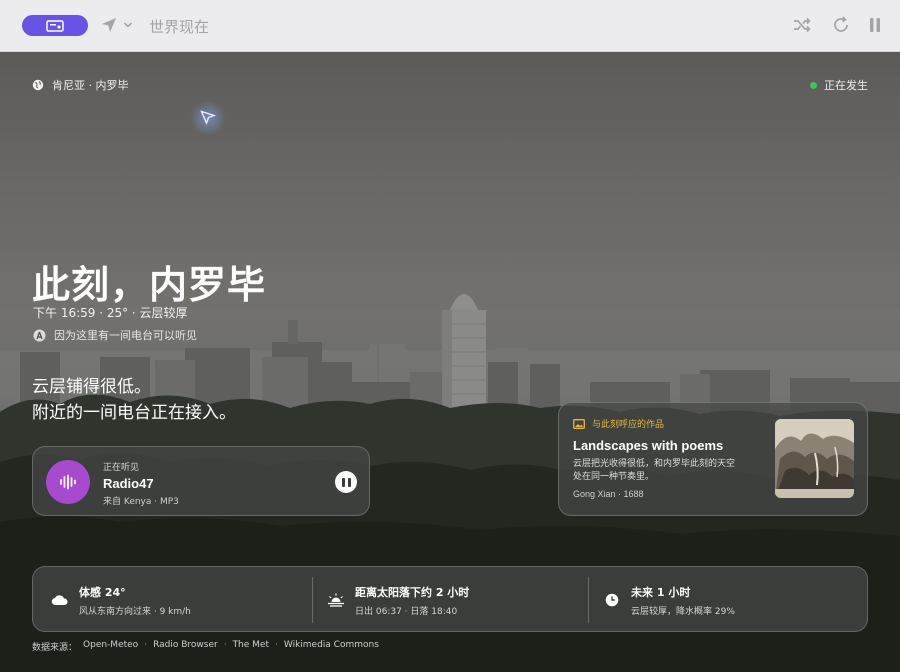  I want to click on radio-origin: 来自 Kenya · MP3, so click(141, 502).